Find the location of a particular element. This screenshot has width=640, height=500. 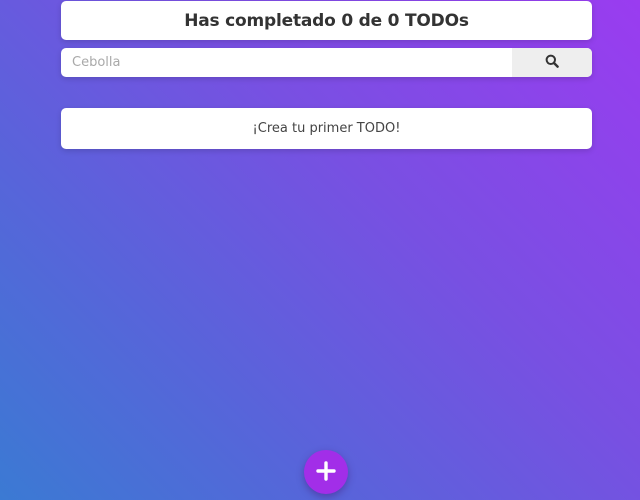

search-icon is located at coordinates (552, 62).